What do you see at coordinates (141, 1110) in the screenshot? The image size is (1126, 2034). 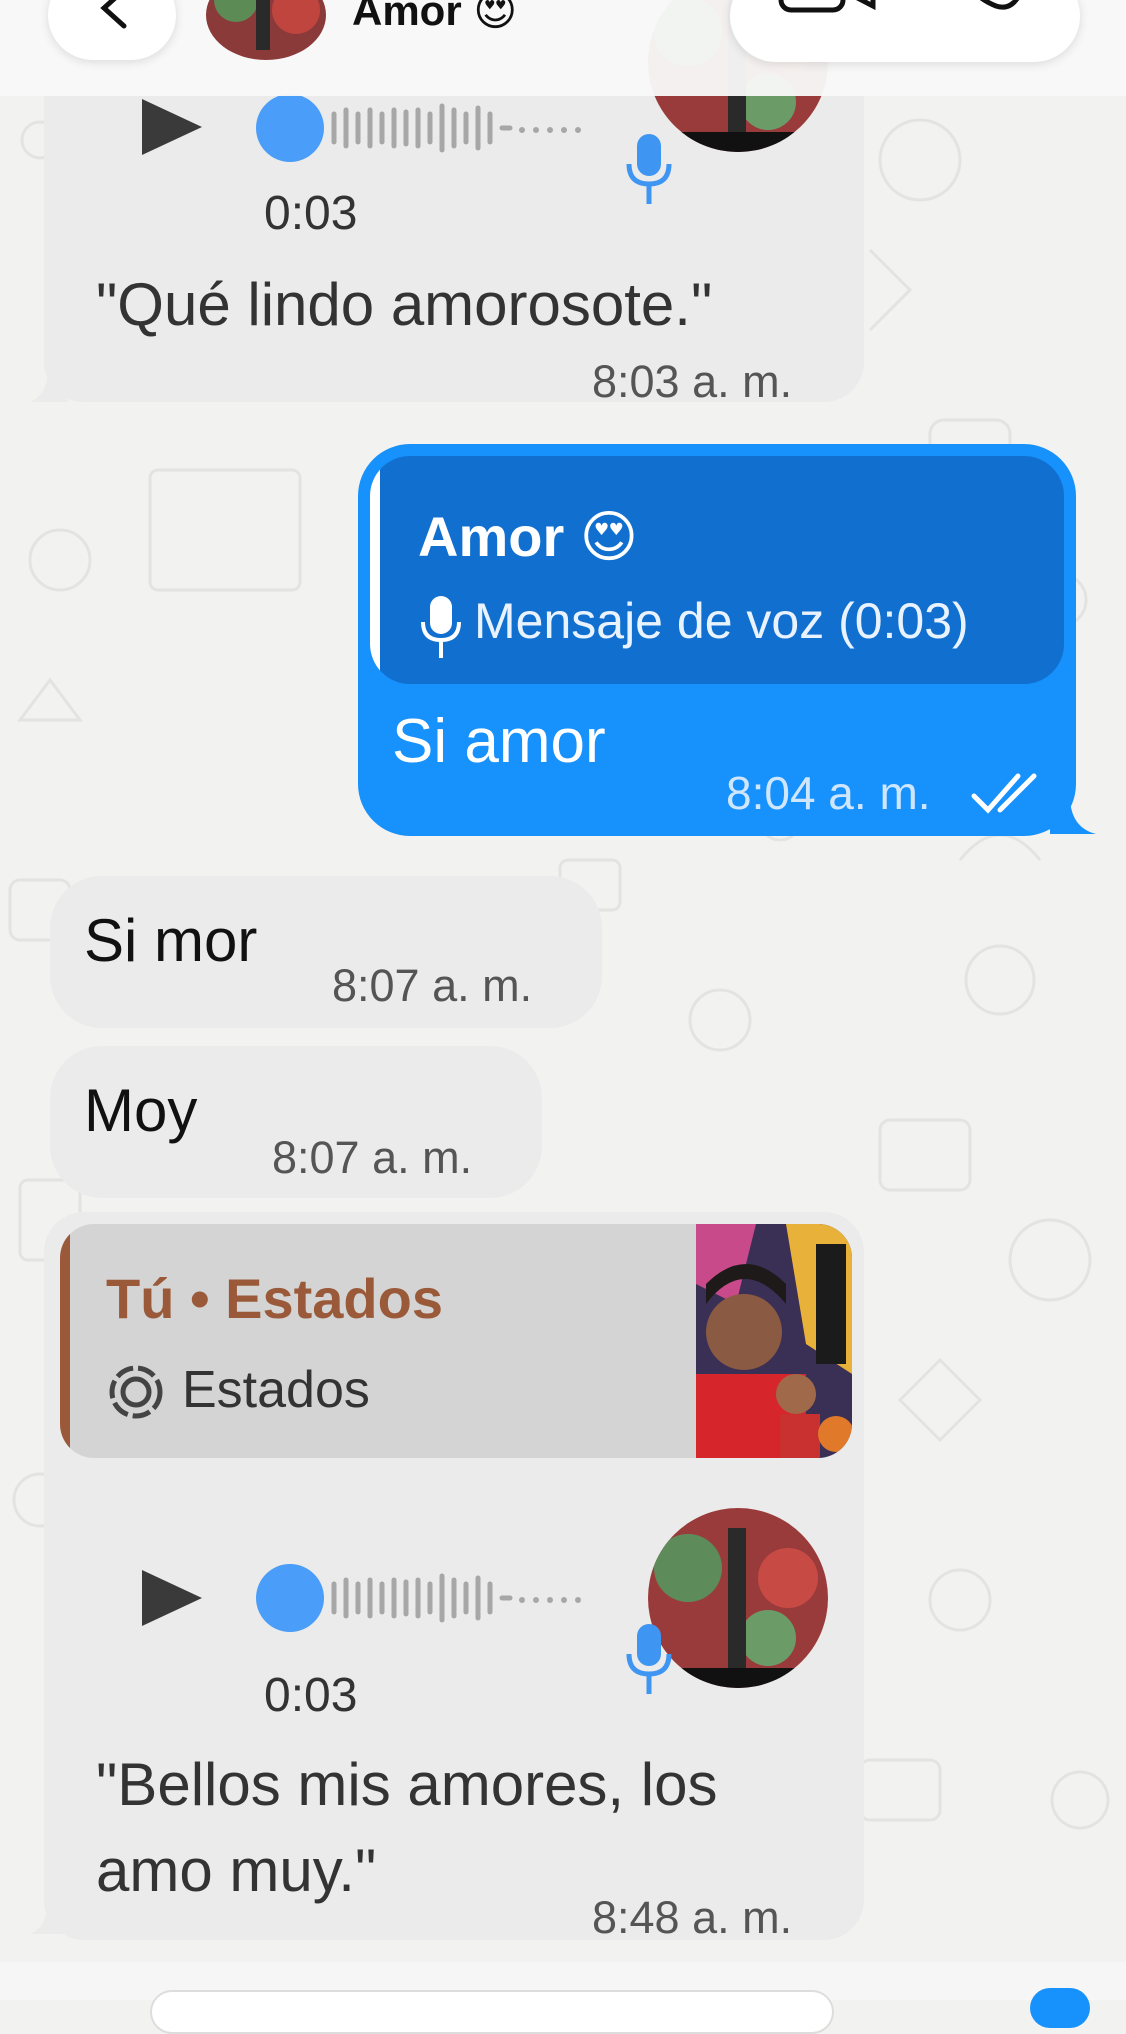 I see `message-text: Moy` at bounding box center [141, 1110].